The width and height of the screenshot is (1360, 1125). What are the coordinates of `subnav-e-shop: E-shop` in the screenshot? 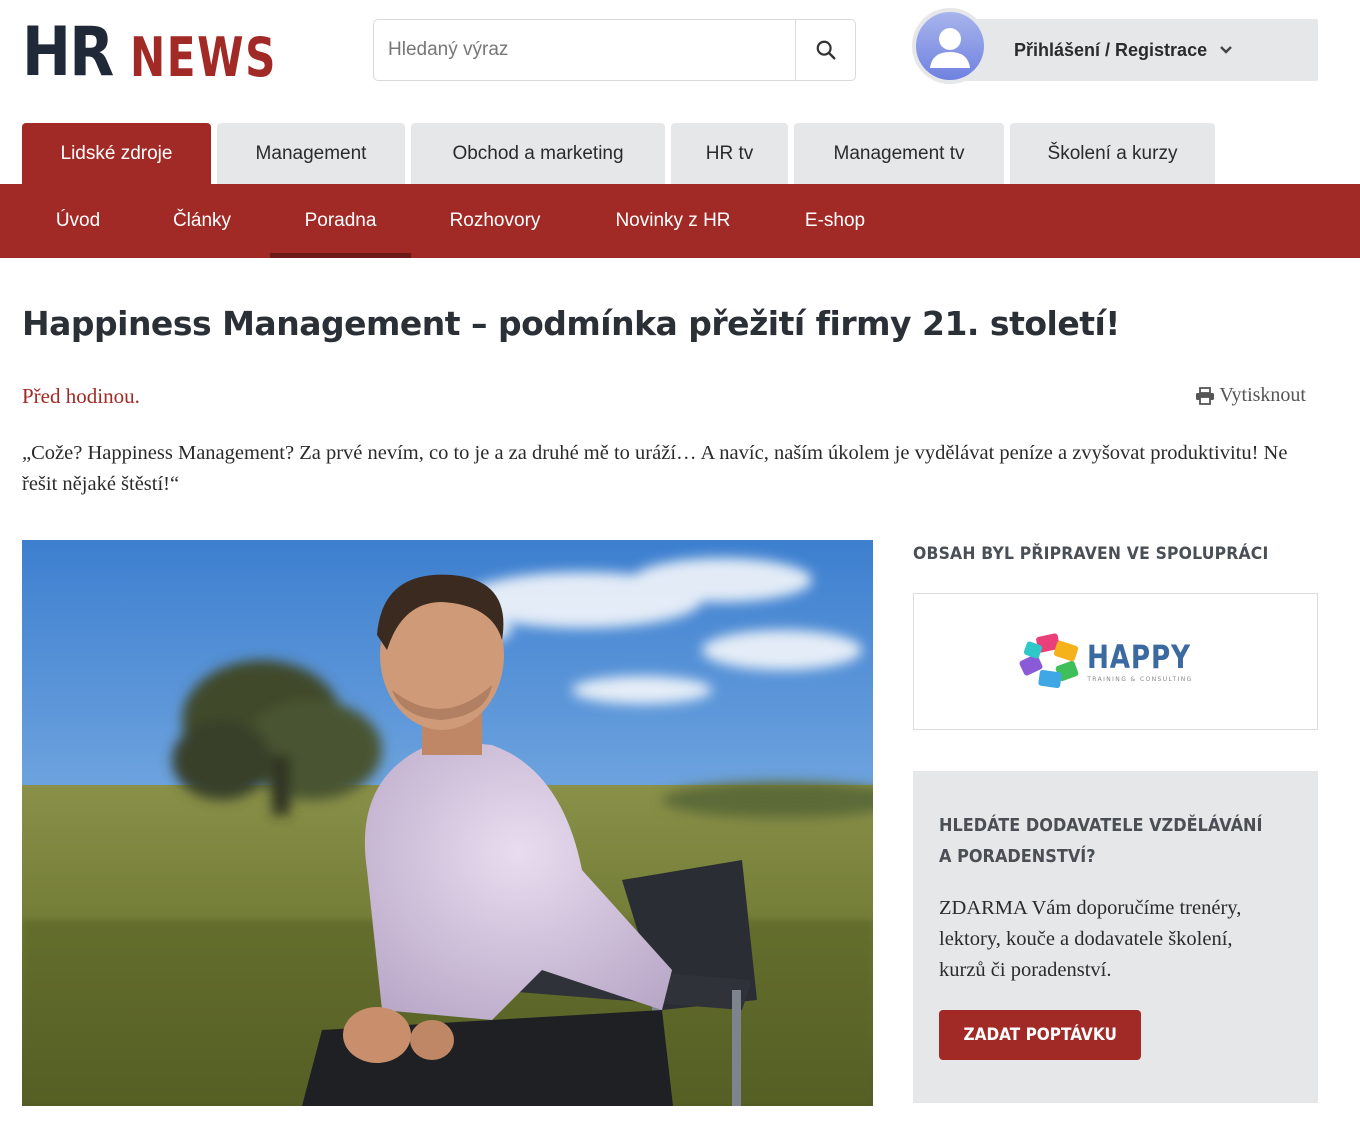 It's located at (835, 221).